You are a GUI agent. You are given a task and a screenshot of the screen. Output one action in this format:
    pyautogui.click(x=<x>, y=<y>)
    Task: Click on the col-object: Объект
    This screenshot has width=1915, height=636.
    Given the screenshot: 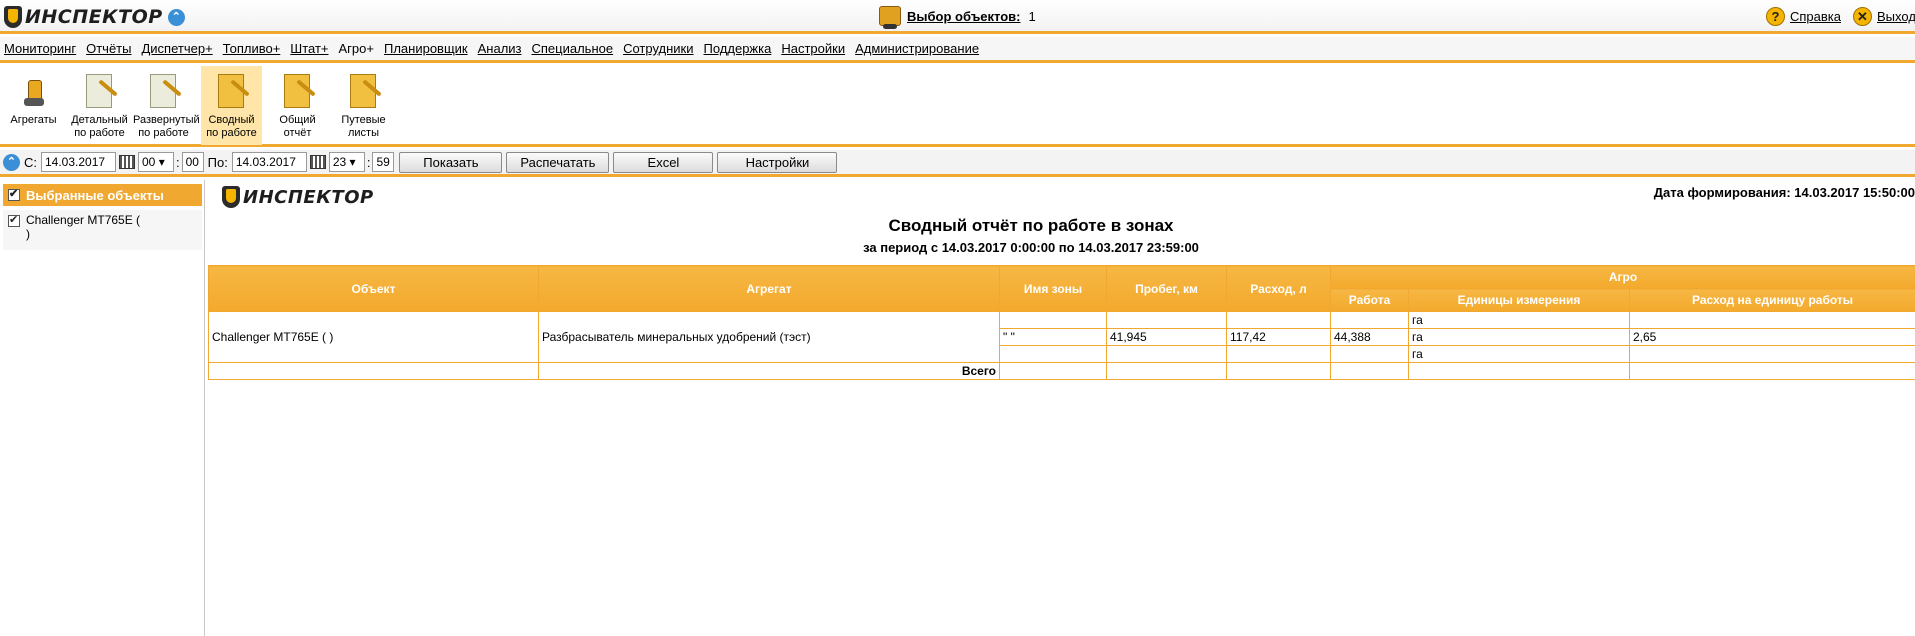 What is the action you would take?
    pyautogui.click(x=373, y=288)
    